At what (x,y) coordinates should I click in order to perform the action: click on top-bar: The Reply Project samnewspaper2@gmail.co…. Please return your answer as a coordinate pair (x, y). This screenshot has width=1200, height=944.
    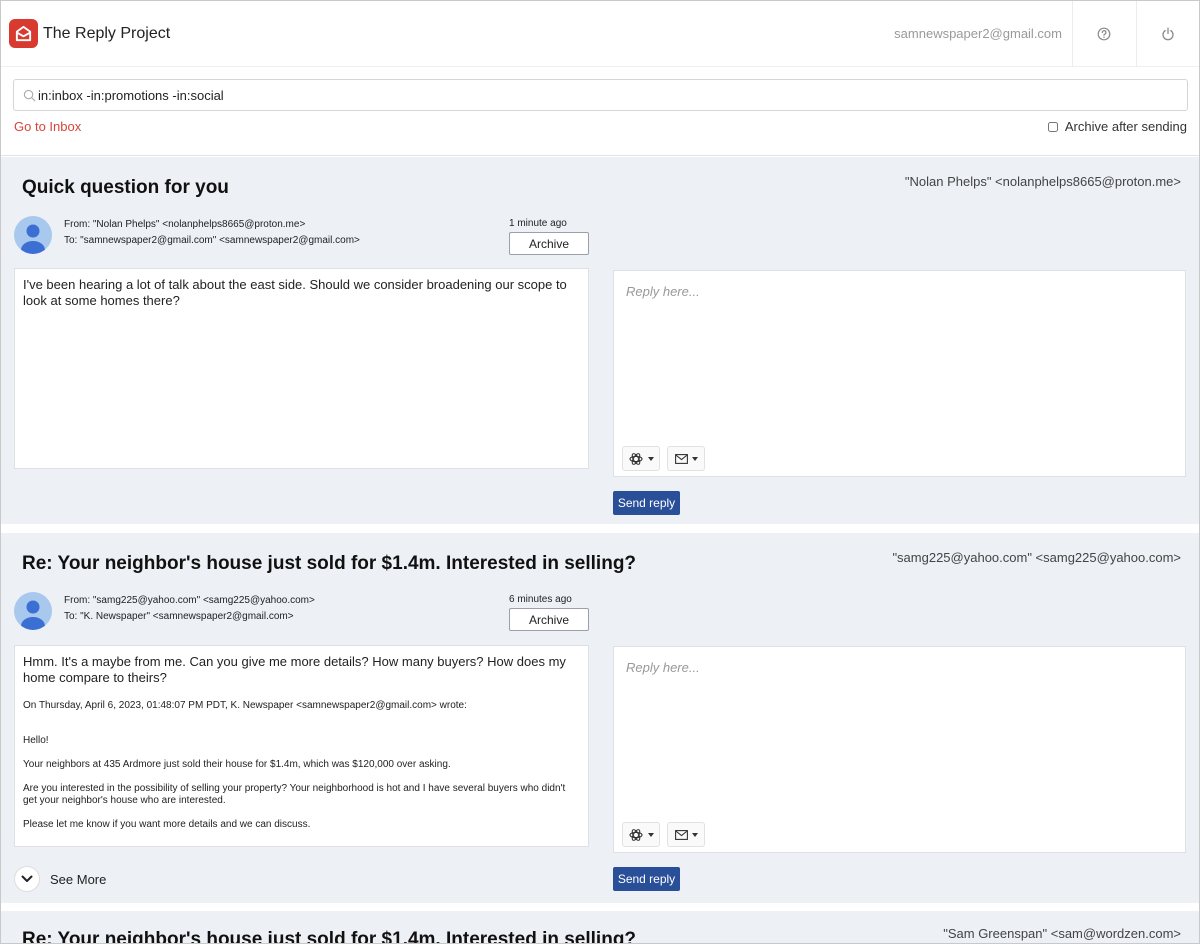
    Looking at the image, I should click on (600, 34).